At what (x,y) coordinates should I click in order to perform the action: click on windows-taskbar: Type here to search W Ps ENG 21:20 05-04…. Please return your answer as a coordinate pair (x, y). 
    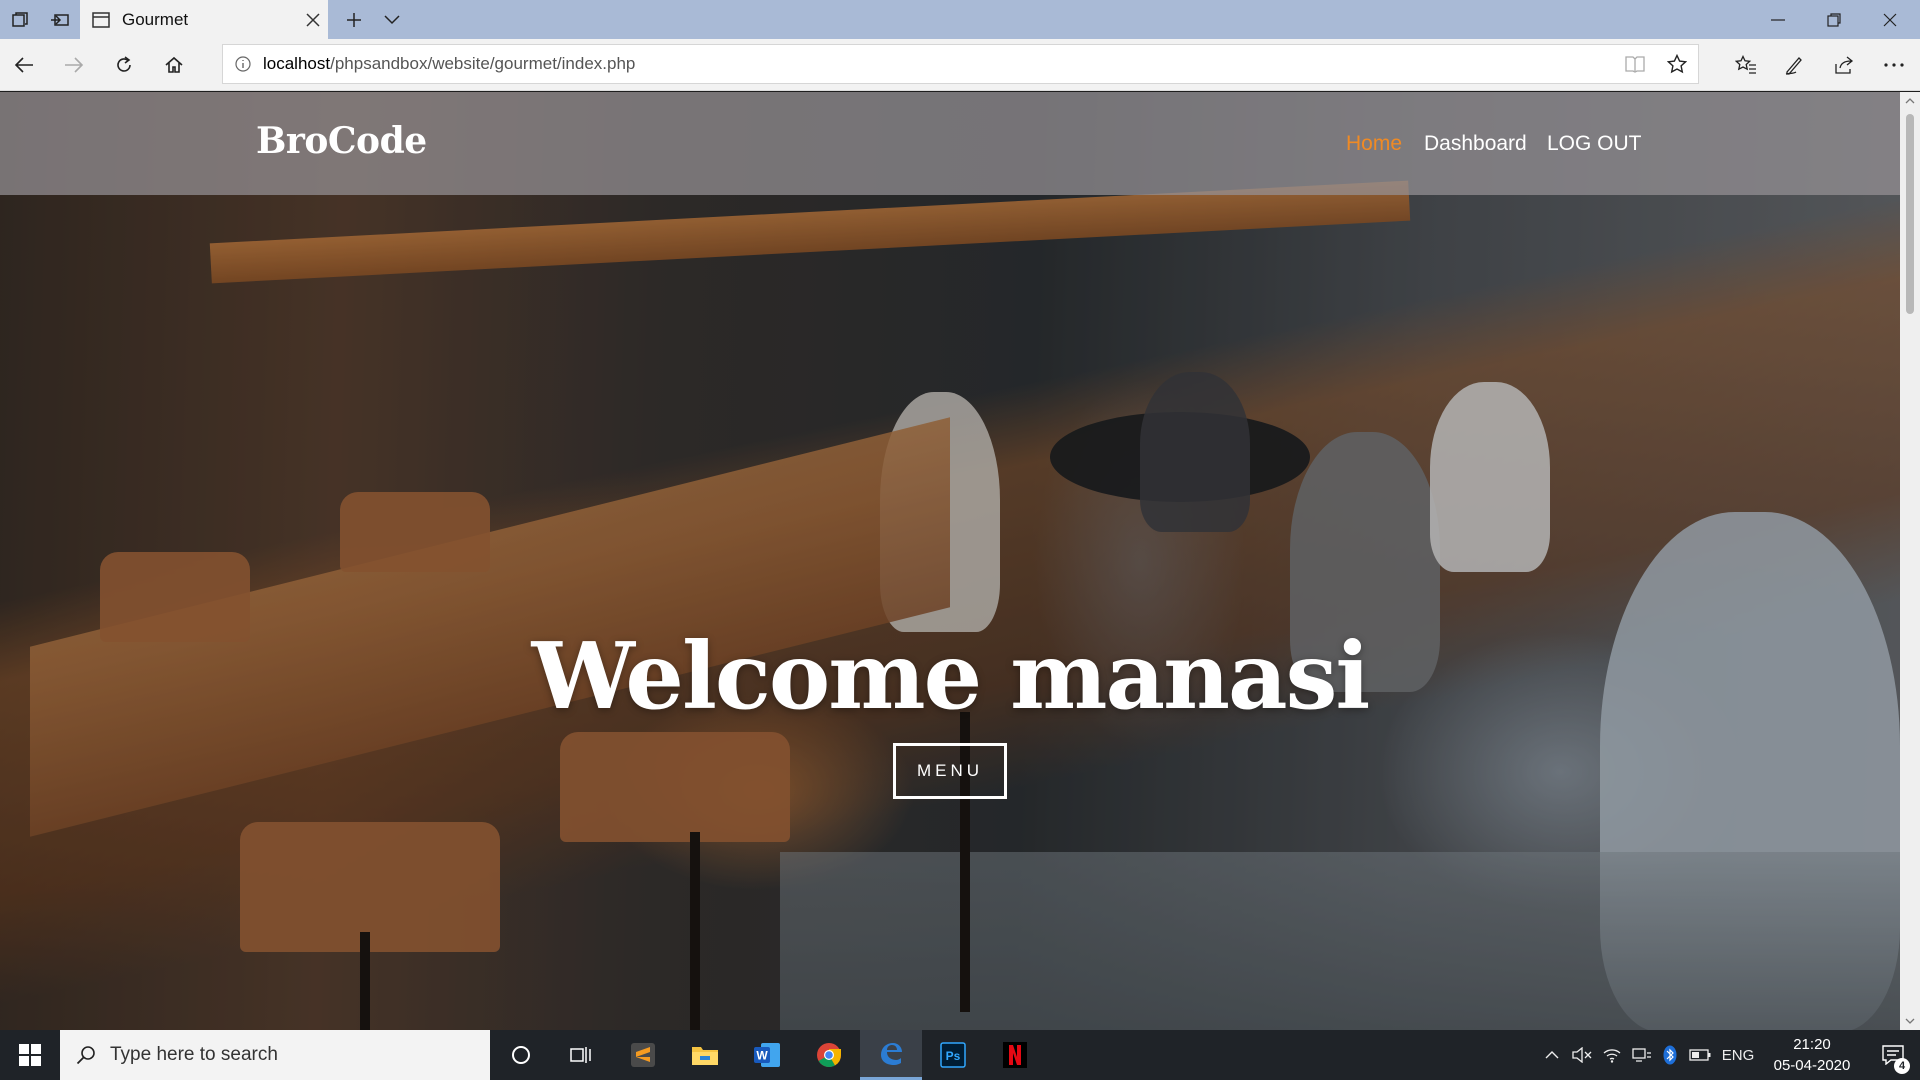
    Looking at the image, I should click on (960, 1055).